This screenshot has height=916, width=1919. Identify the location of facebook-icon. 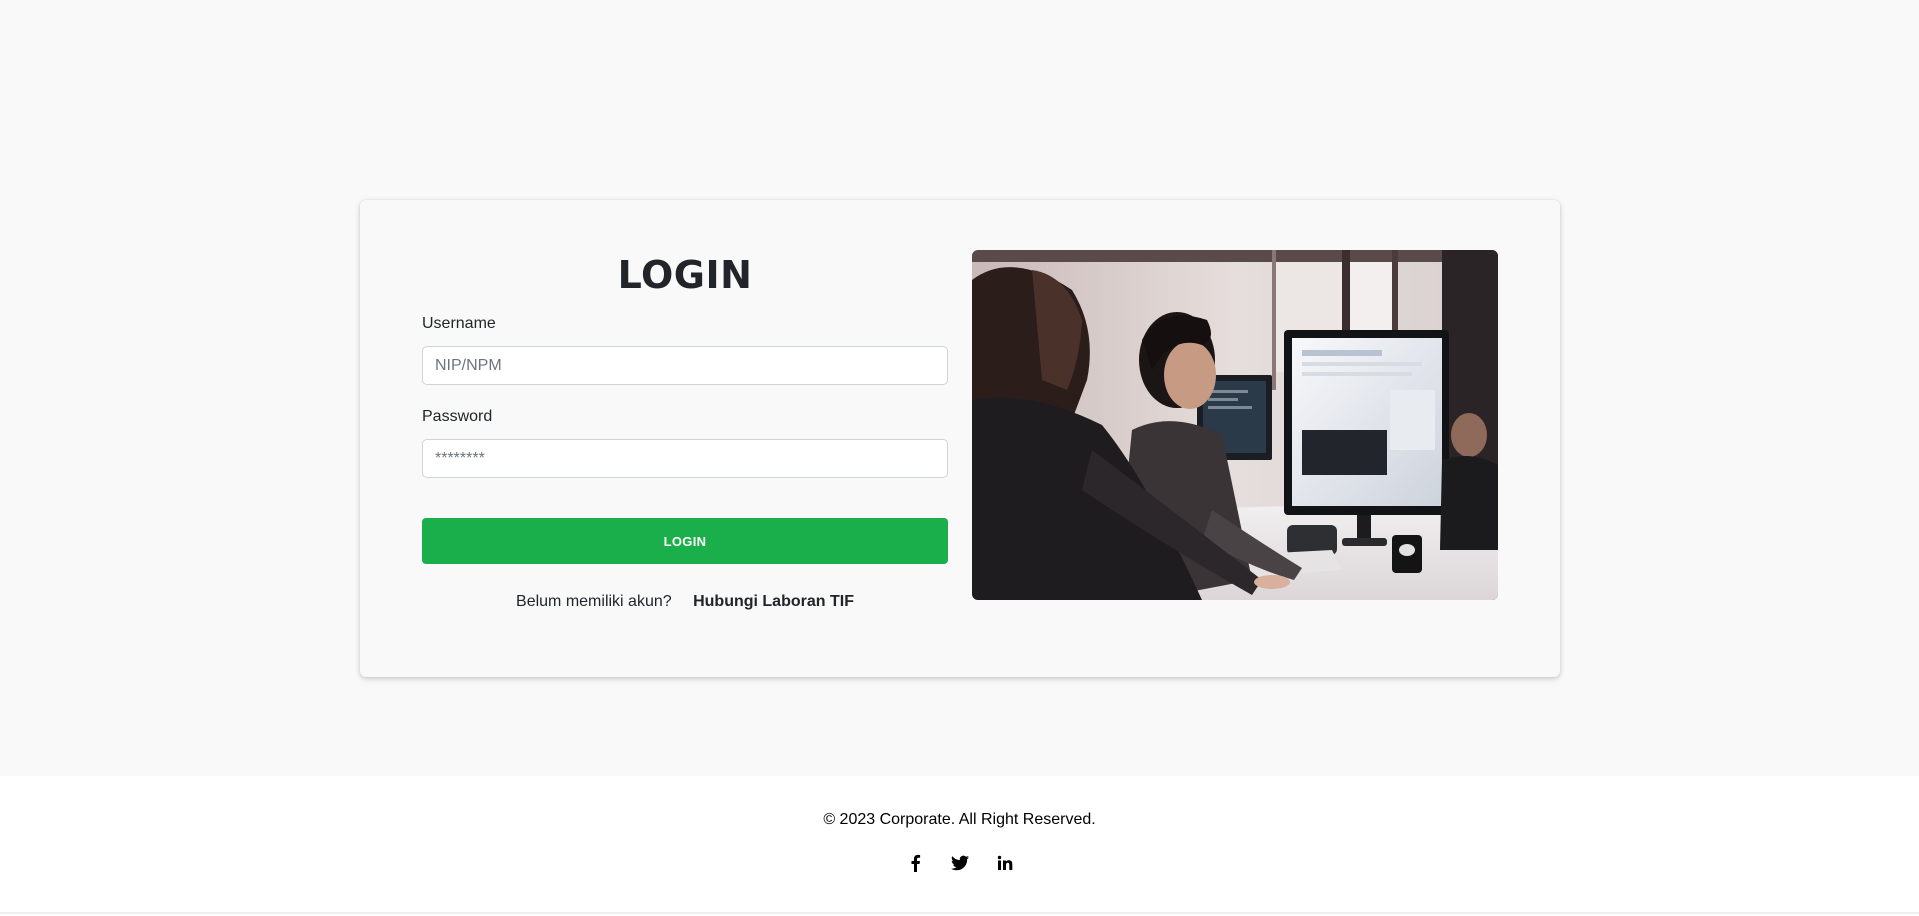
(915, 863).